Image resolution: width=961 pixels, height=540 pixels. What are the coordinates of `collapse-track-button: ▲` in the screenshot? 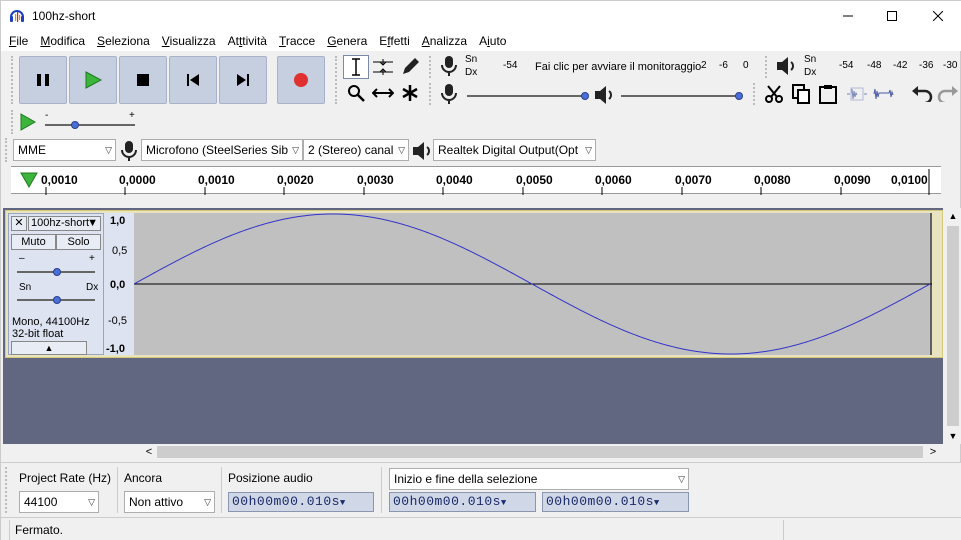 It's located at (49, 348).